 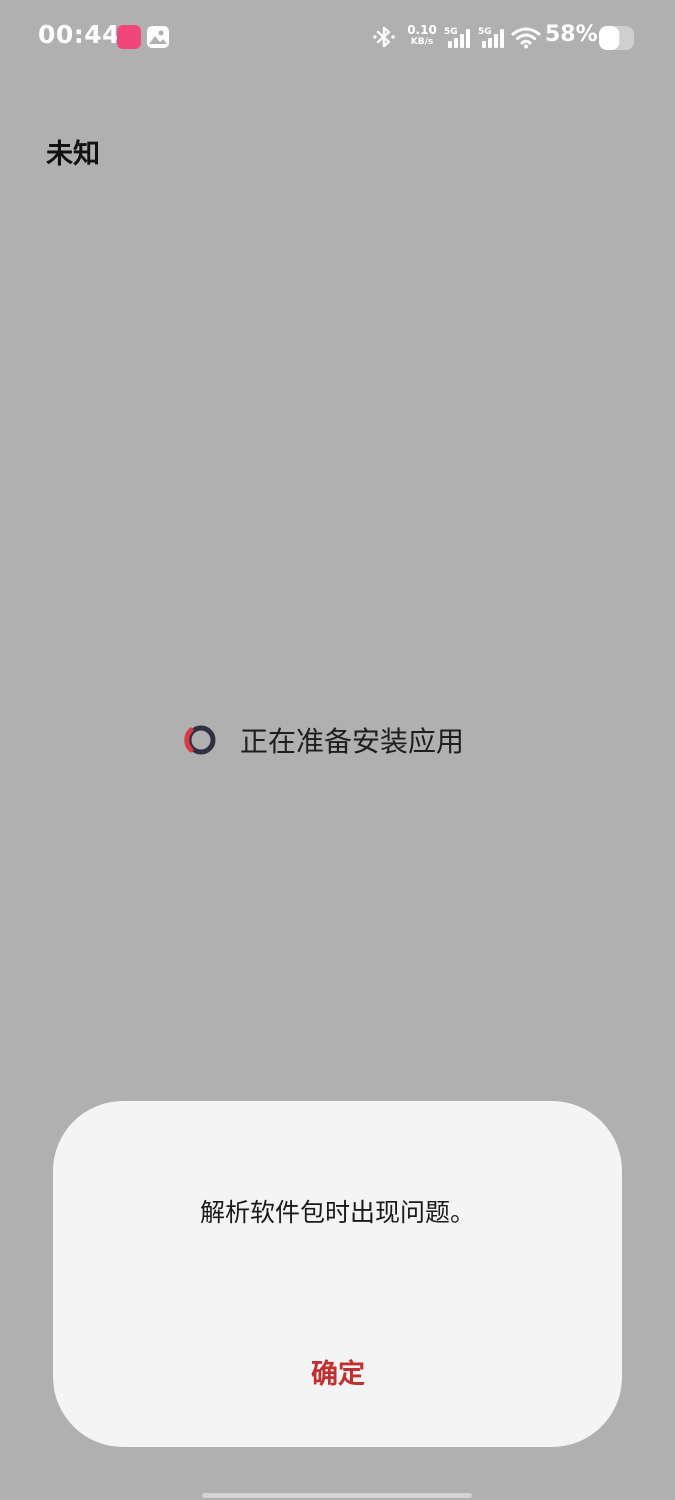 I want to click on home-indicator, so click(x=337, y=1495).